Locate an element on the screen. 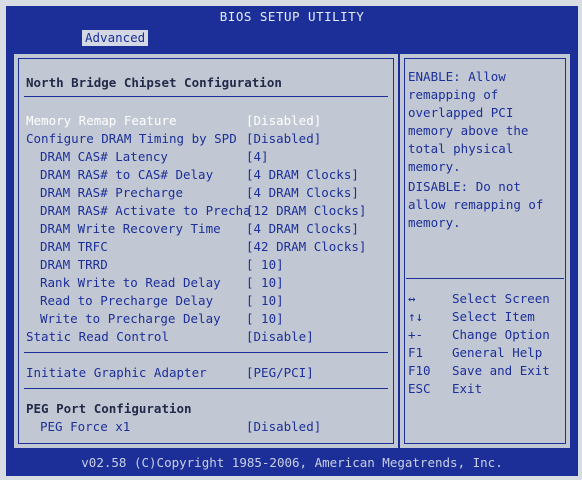 This screenshot has height=480, width=582. bios-title: BIOS SETUP UTILITY is located at coordinates (292, 17).